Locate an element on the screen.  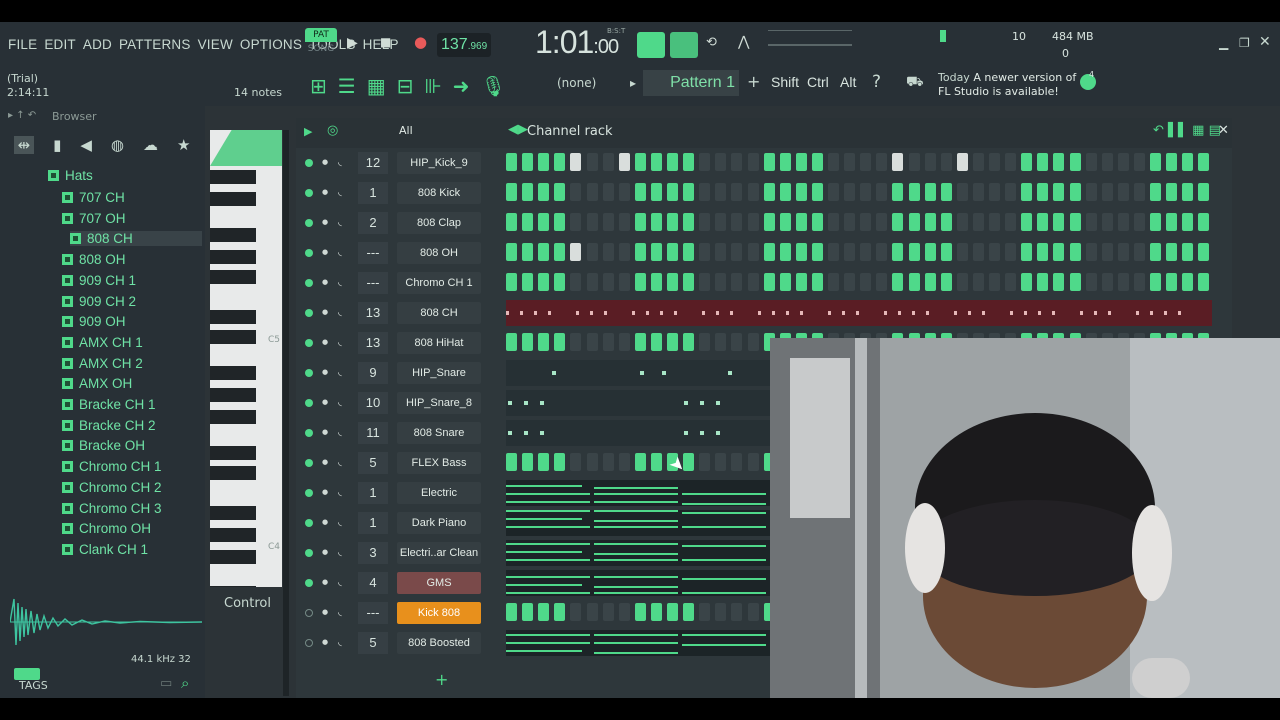
mixer-track-number: 4 is located at coordinates (373, 583).